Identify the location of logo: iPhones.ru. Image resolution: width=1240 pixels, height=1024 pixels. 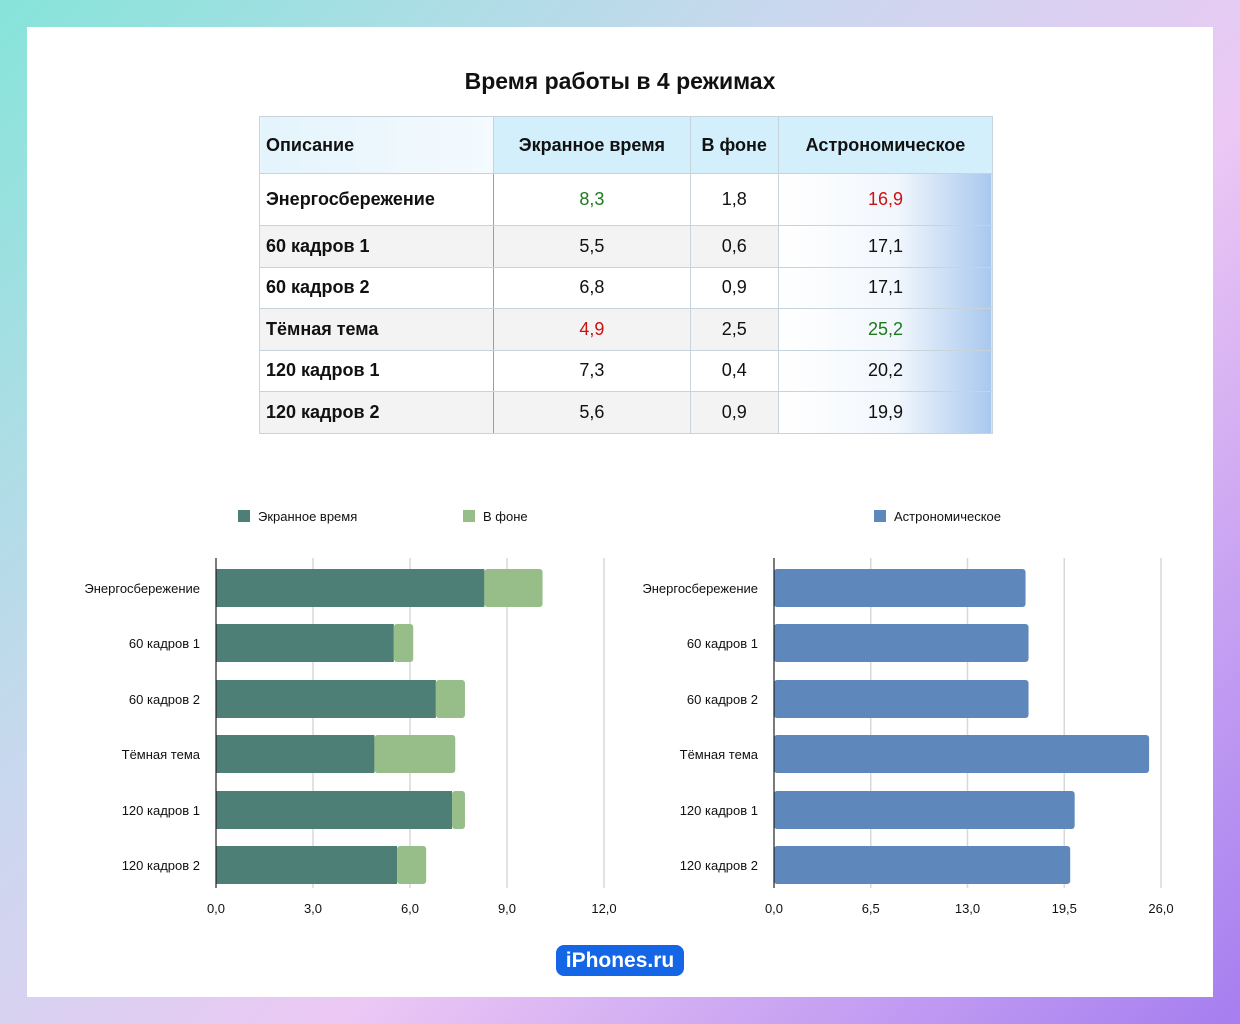
(620, 960).